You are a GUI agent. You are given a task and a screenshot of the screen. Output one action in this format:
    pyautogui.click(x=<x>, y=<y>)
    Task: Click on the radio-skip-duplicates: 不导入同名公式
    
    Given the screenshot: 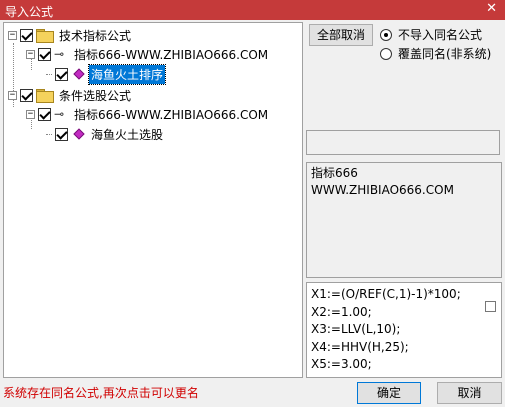 What is the action you would take?
    pyautogui.click(x=431, y=34)
    